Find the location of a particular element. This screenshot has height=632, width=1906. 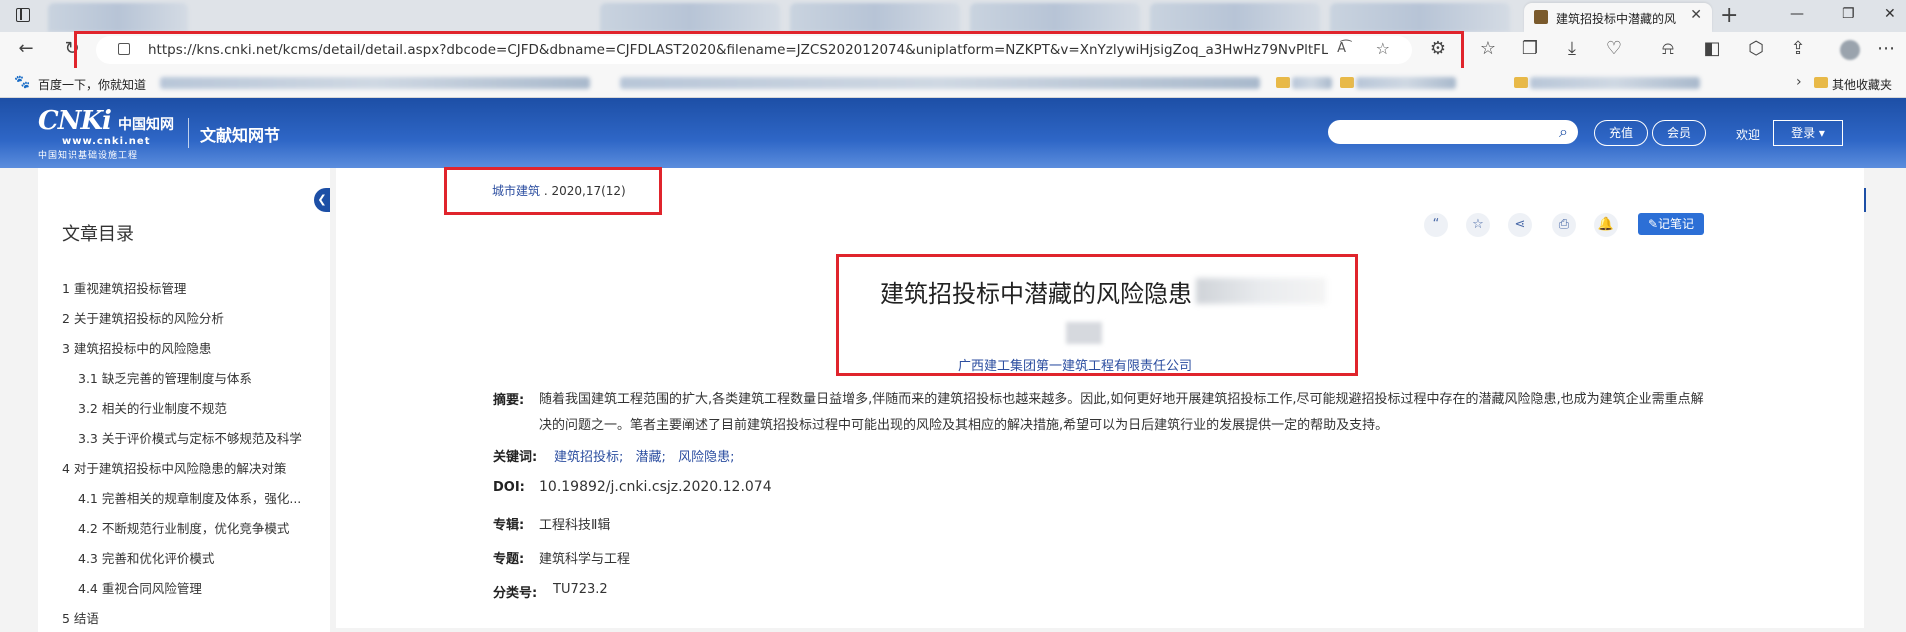

active-tab: 建筑招投标中潜藏的风 ✕ is located at coordinates (1618, 17).